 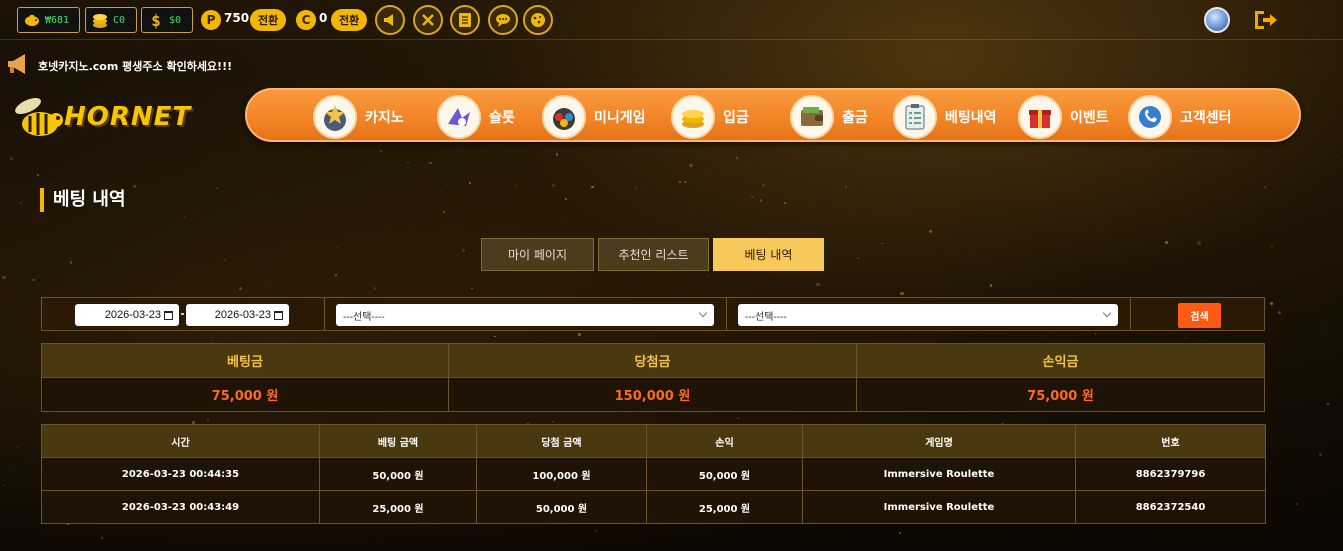 What do you see at coordinates (132, 315) in the screenshot?
I see `date-from-value: 2026-03-23` at bounding box center [132, 315].